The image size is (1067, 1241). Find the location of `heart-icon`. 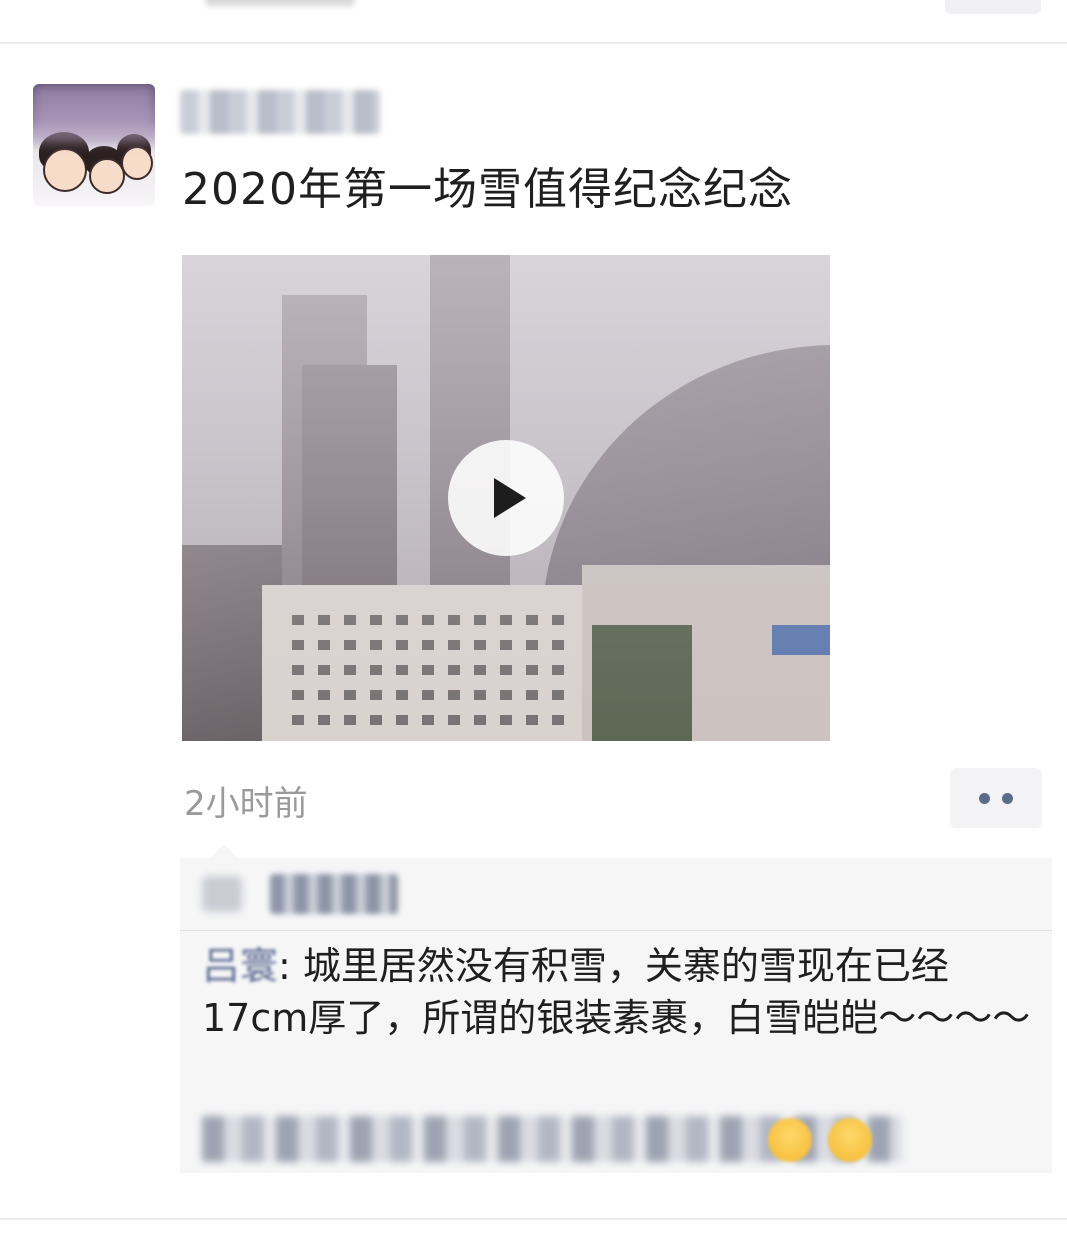

heart-icon is located at coordinates (222, 894).